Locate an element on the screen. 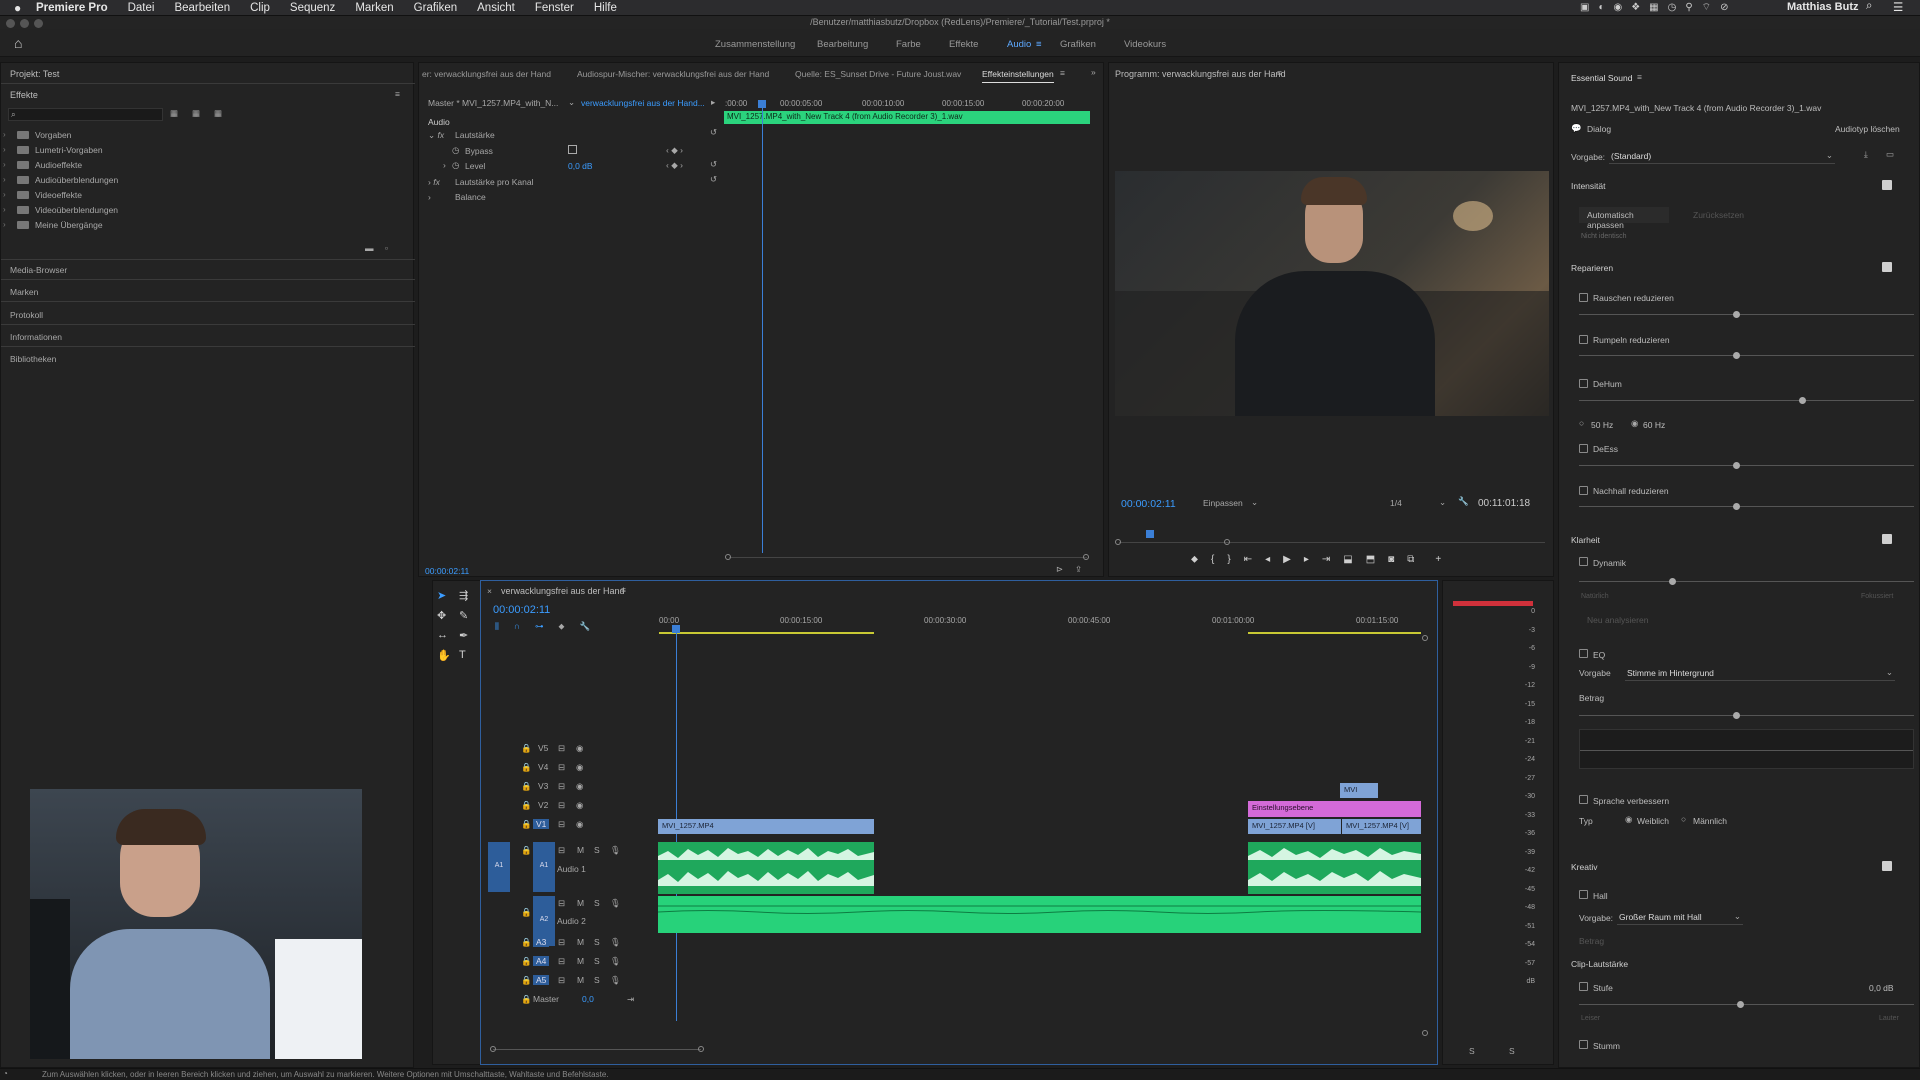 This screenshot has height=1080, width=1920. dehum-checkbox is located at coordinates (1583, 383).